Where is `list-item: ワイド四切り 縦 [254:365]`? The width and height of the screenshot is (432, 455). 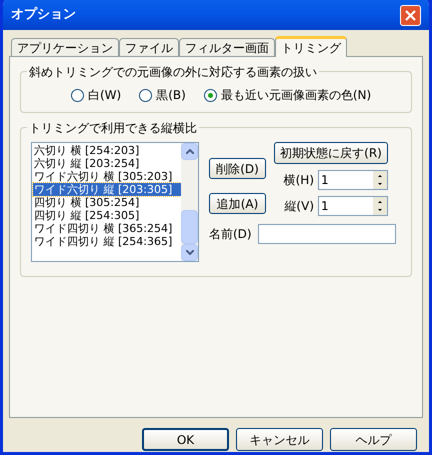
list-item: ワイド四切り 縦 [254:365] is located at coordinates (107, 241).